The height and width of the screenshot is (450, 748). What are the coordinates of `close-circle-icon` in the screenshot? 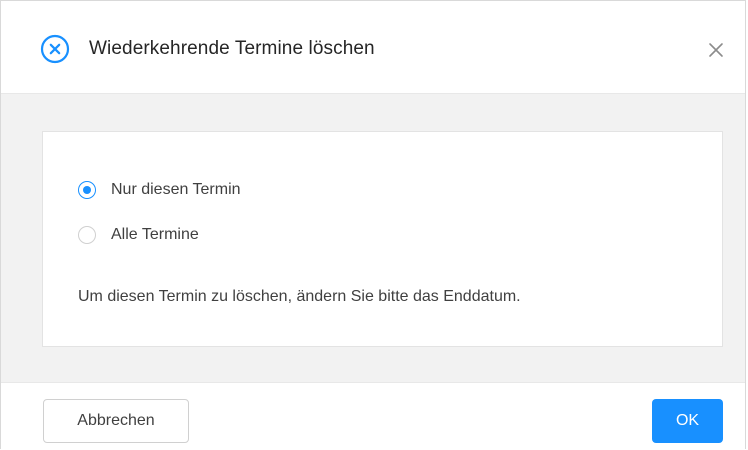 It's located at (55, 49).